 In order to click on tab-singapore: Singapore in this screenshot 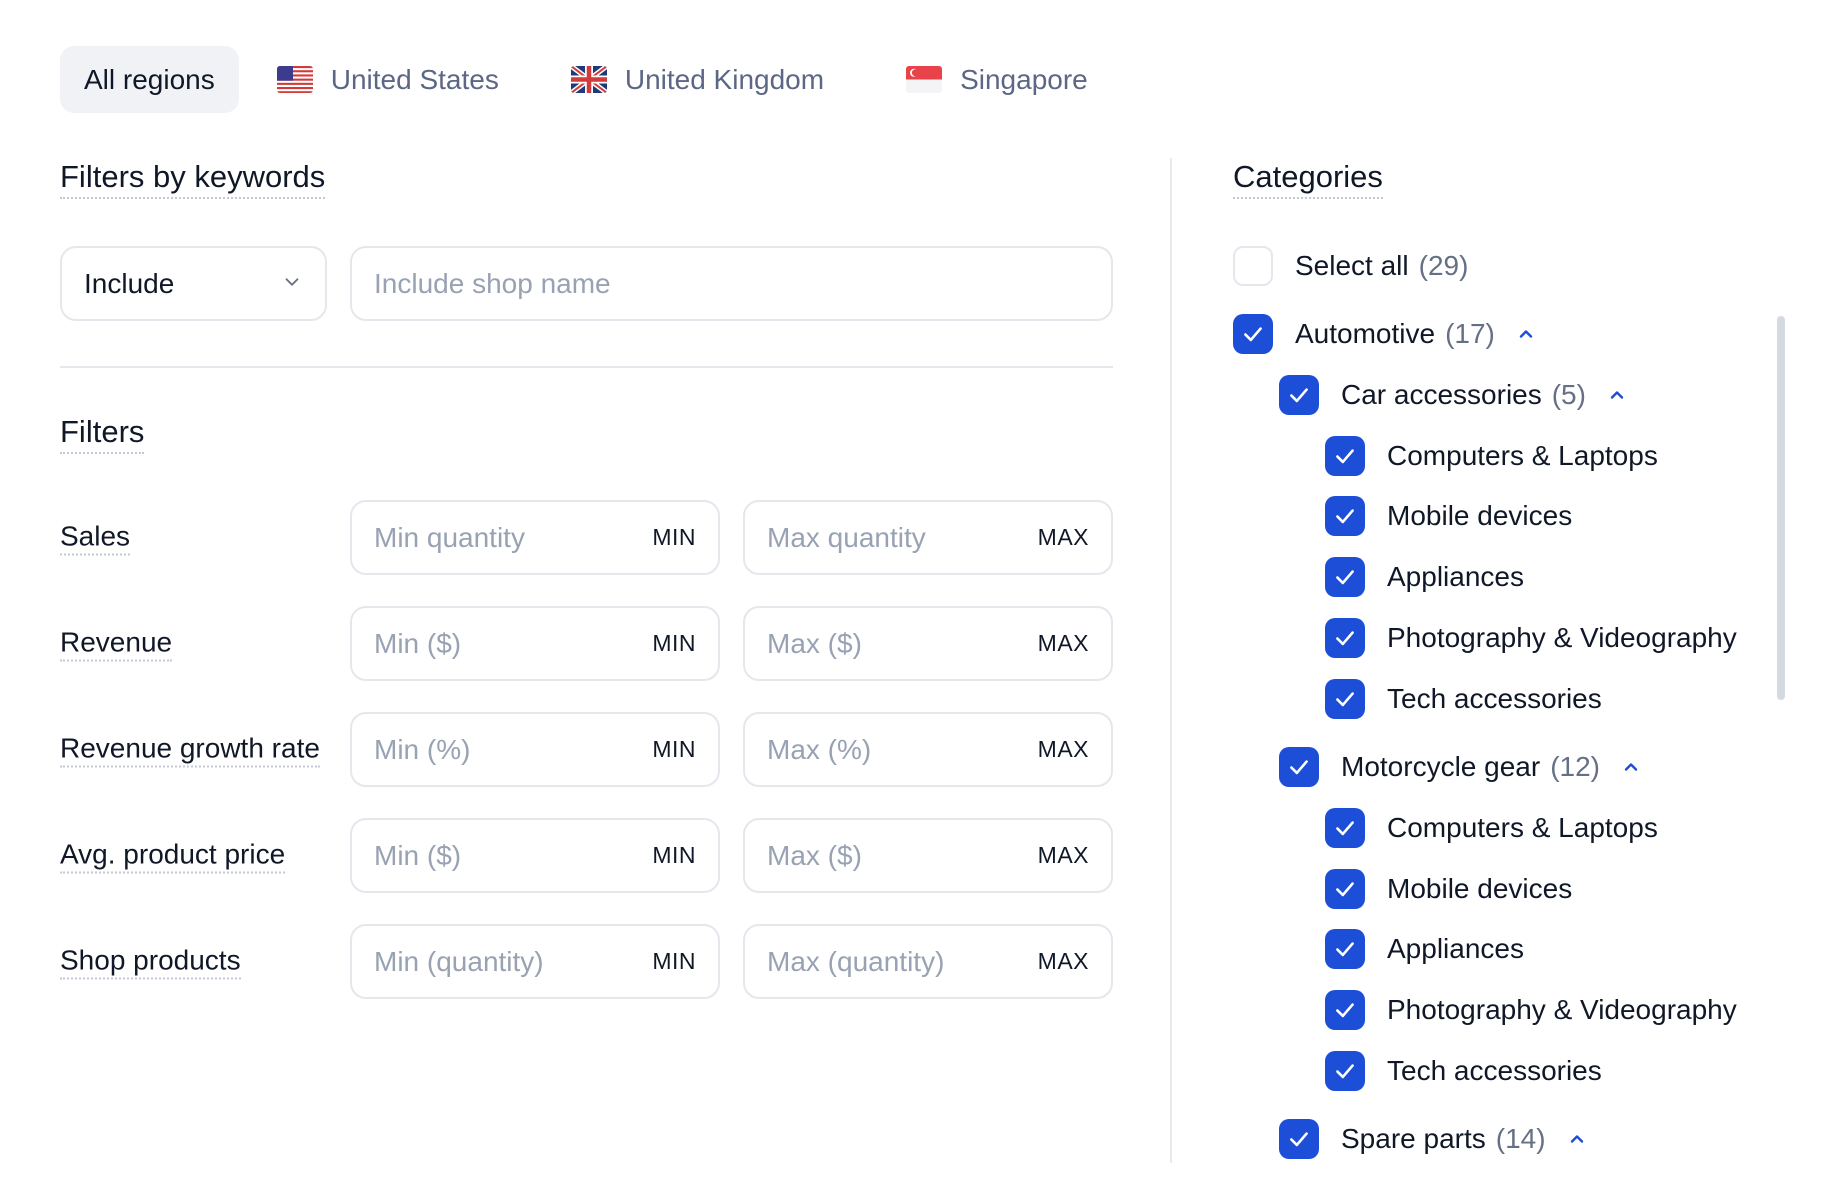, I will do `click(997, 79)`.